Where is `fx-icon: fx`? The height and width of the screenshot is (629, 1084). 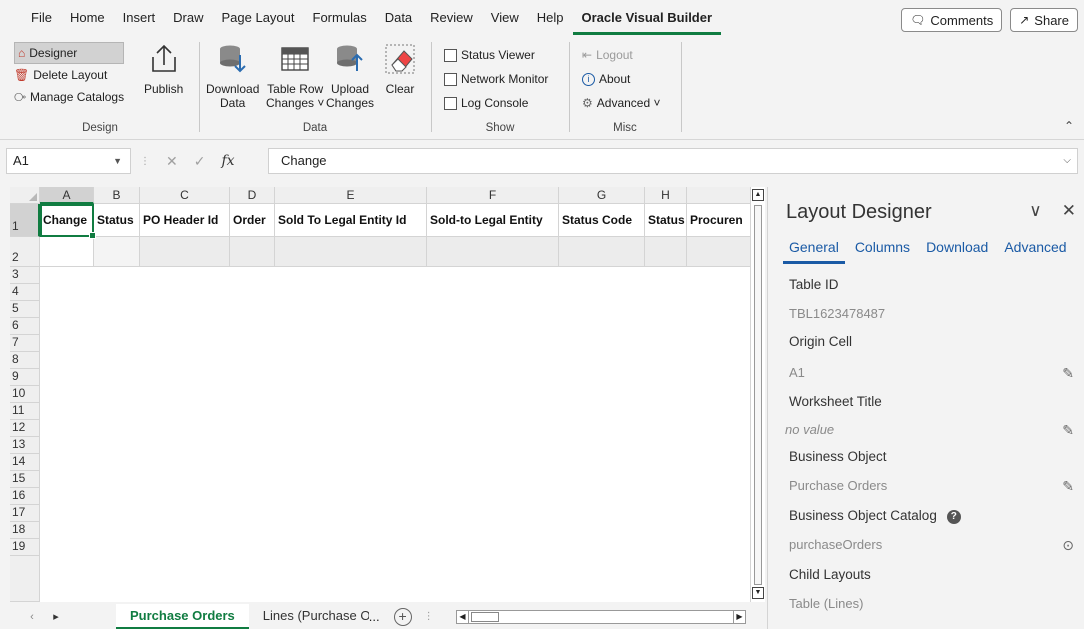
fx-icon: fx is located at coordinates (227, 161).